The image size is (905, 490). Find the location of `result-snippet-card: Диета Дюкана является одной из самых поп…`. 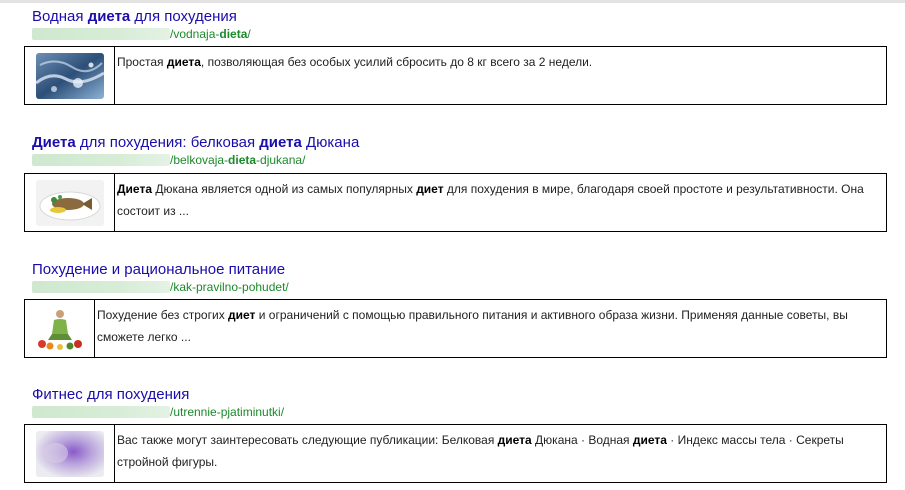

result-snippet-card: Диета Дюкана является одной из самых поп… is located at coordinates (455, 202).